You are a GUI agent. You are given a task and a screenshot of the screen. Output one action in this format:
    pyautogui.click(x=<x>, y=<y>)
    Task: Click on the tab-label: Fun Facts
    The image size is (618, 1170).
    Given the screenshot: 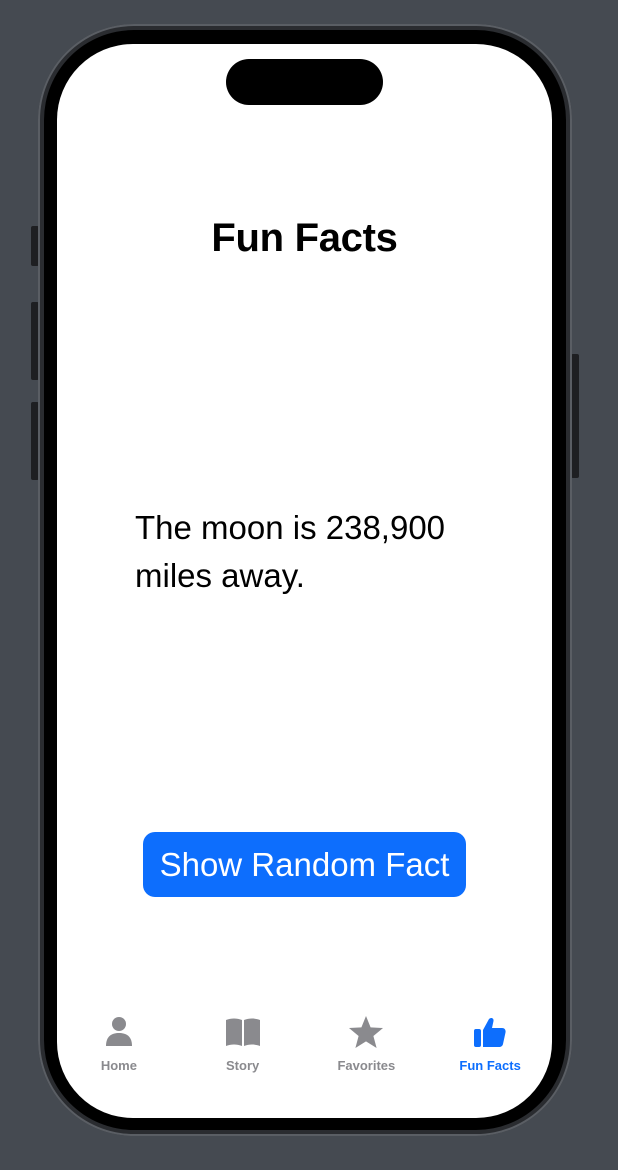 What is the action you would take?
    pyautogui.click(x=490, y=1065)
    